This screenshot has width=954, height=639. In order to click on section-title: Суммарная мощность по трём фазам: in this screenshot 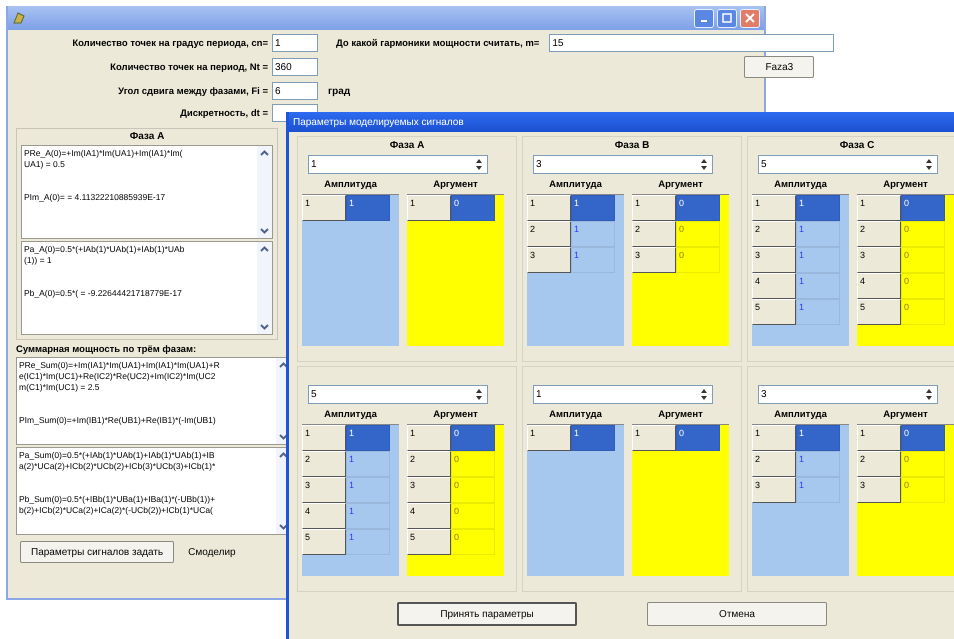, I will do `click(107, 349)`.